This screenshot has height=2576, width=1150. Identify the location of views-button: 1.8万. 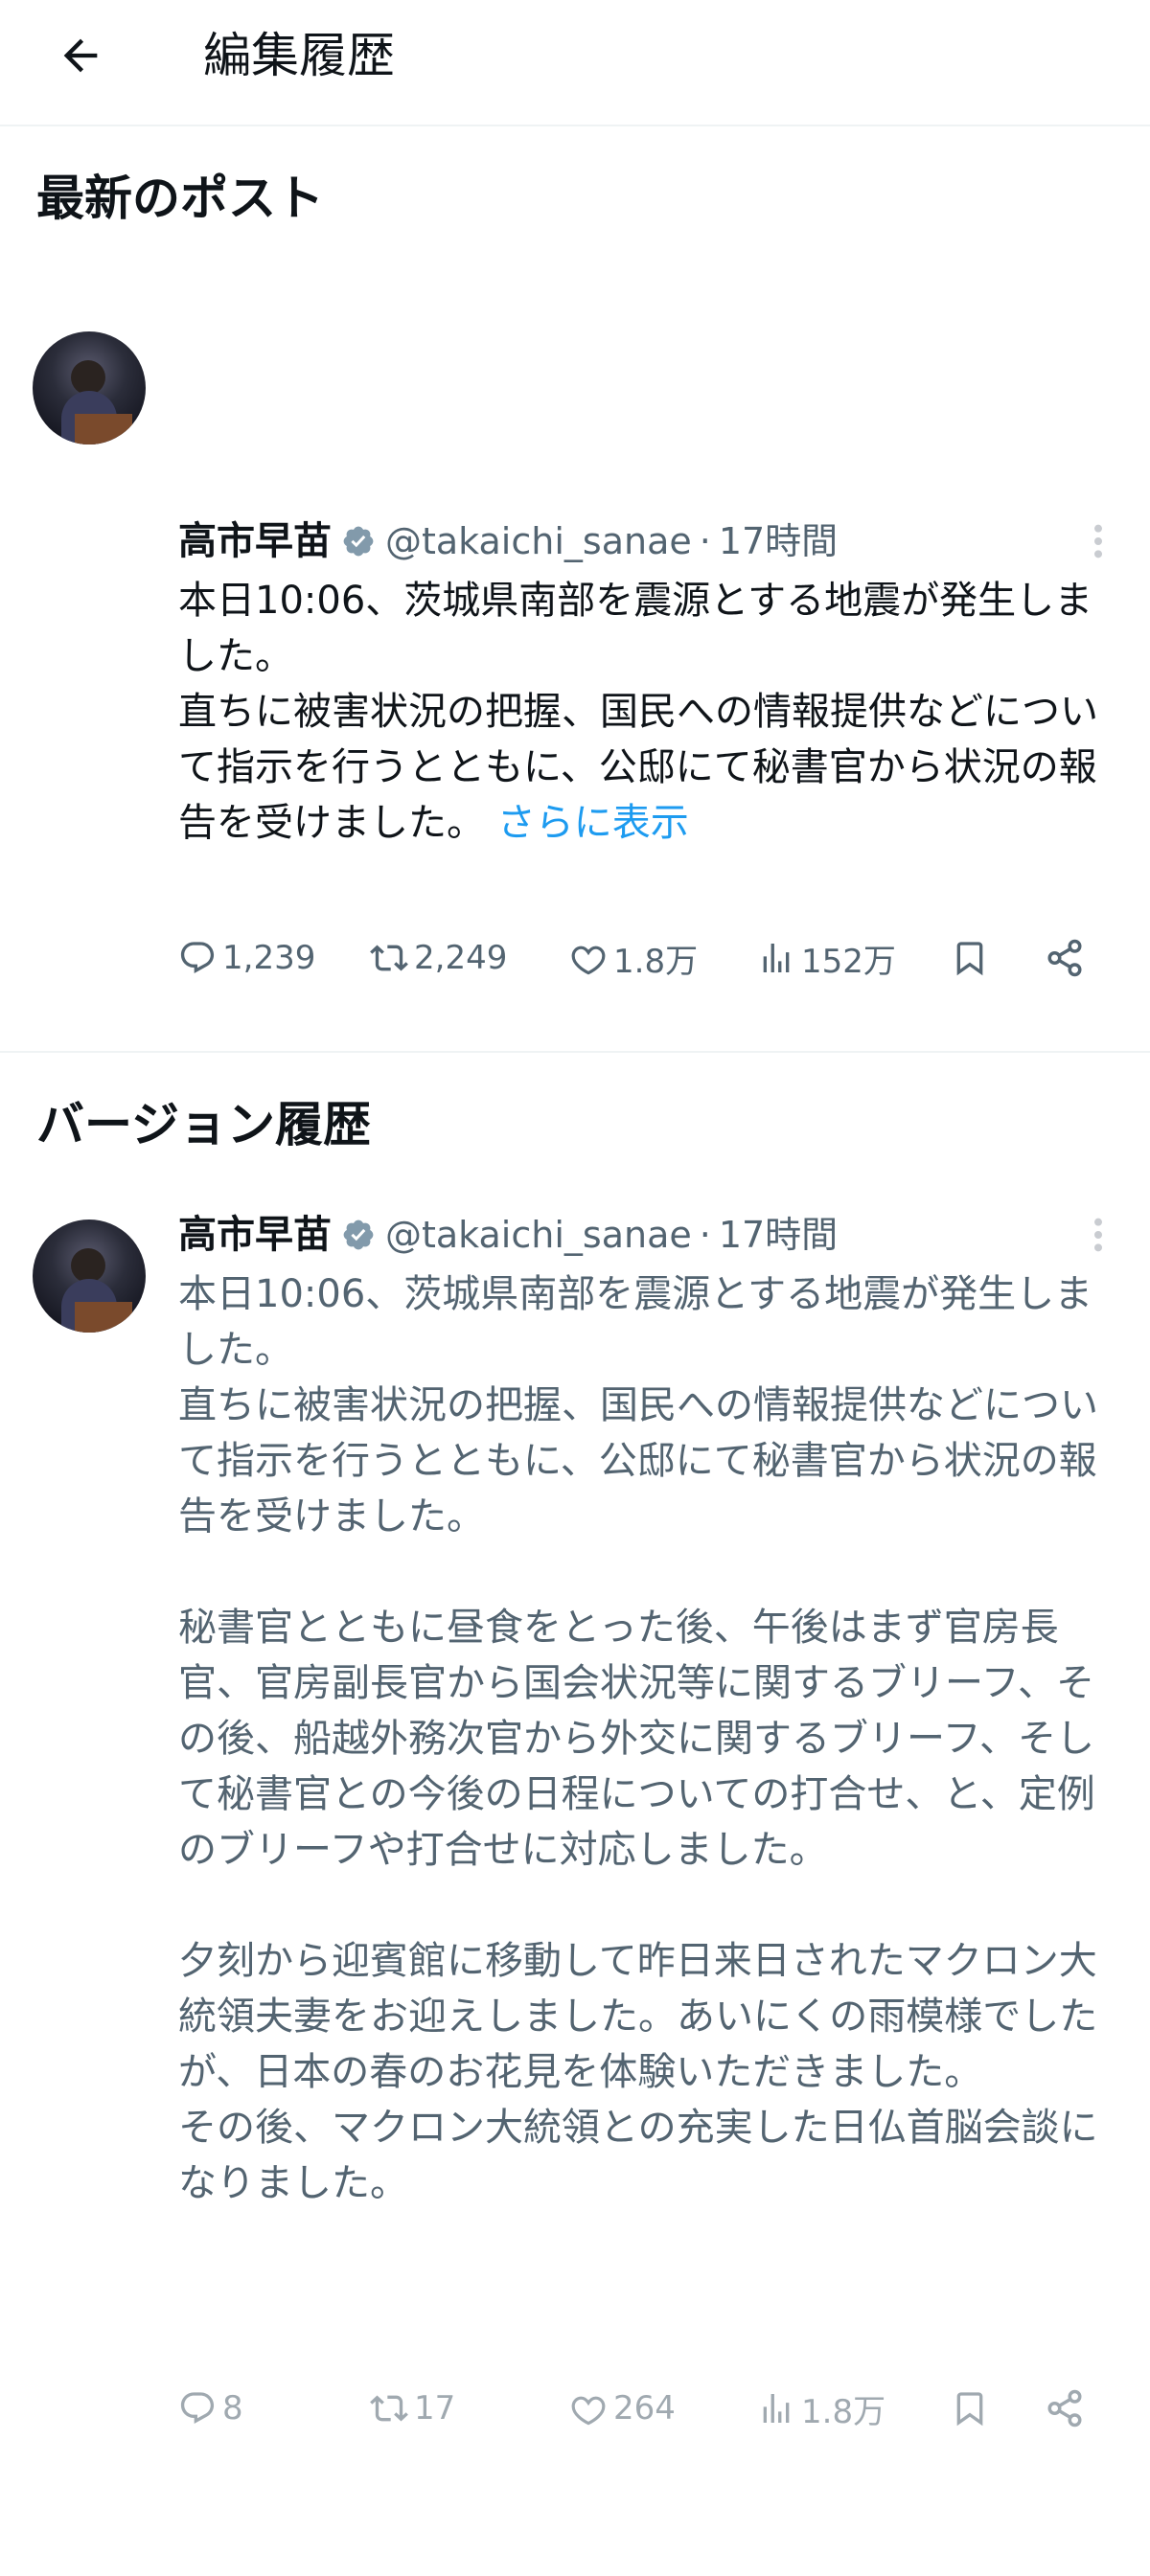
(821, 2408).